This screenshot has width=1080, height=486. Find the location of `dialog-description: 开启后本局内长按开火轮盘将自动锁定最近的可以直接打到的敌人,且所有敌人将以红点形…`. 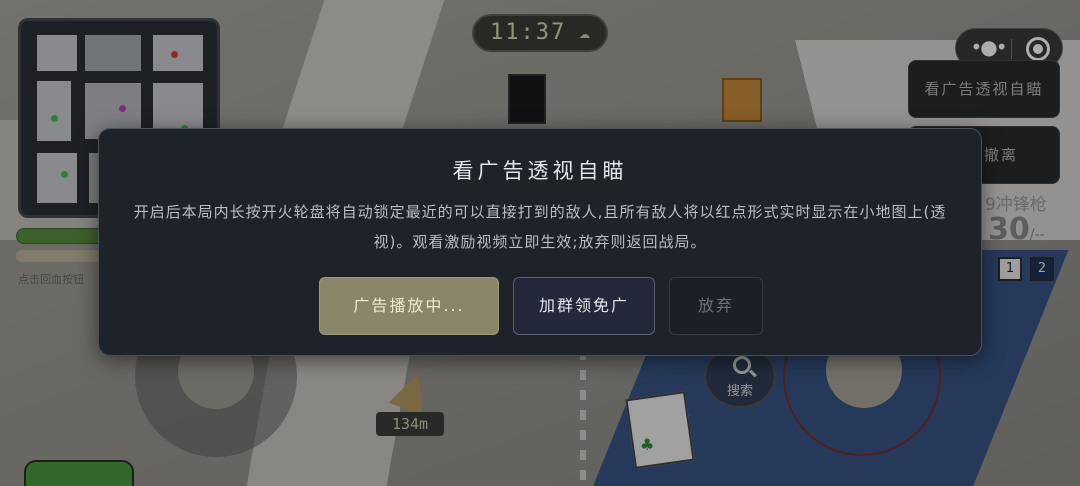

dialog-description: 开启后本局内长按开火轮盘将自动锁定最近的可以直接打到的敌人,且所有敌人将以红点形… is located at coordinates (540, 227).